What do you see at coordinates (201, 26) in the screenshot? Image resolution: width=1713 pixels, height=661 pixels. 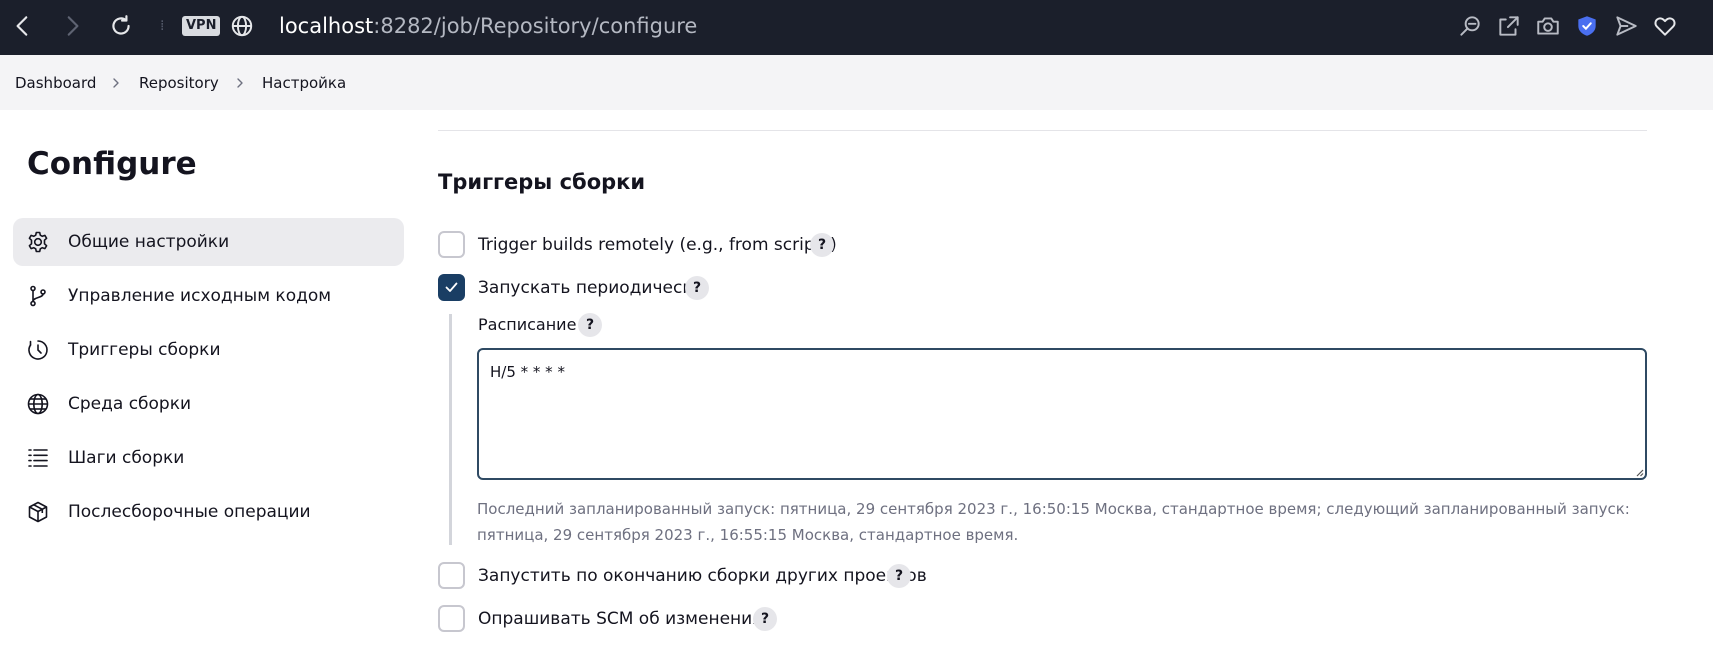 I see `vpn-badge: VPN` at bounding box center [201, 26].